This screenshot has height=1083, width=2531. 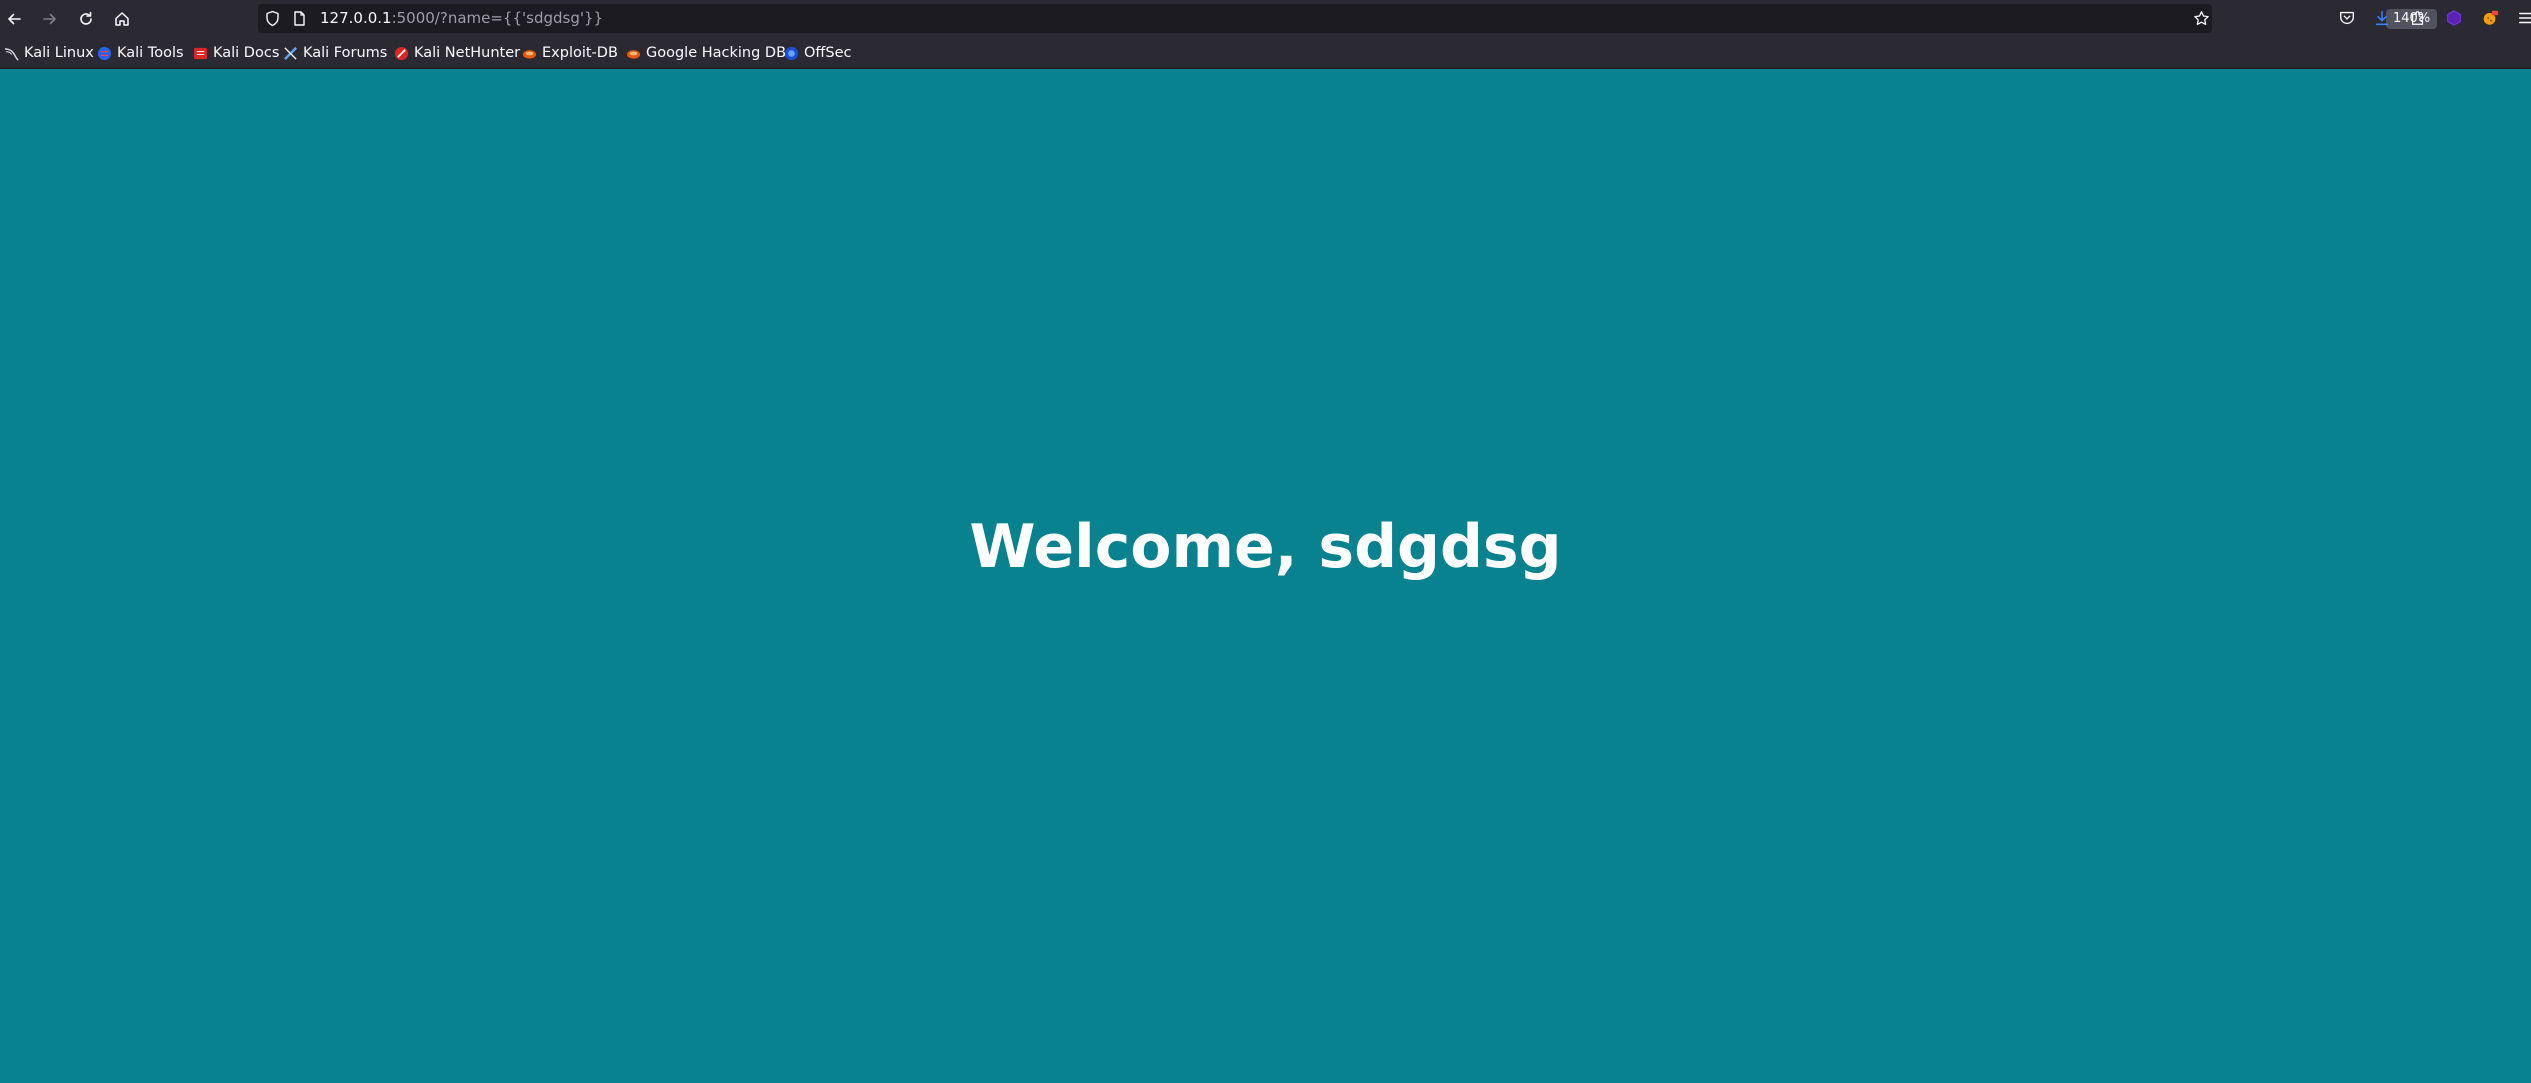 I want to click on ghdb-icon, so click(x=633, y=54).